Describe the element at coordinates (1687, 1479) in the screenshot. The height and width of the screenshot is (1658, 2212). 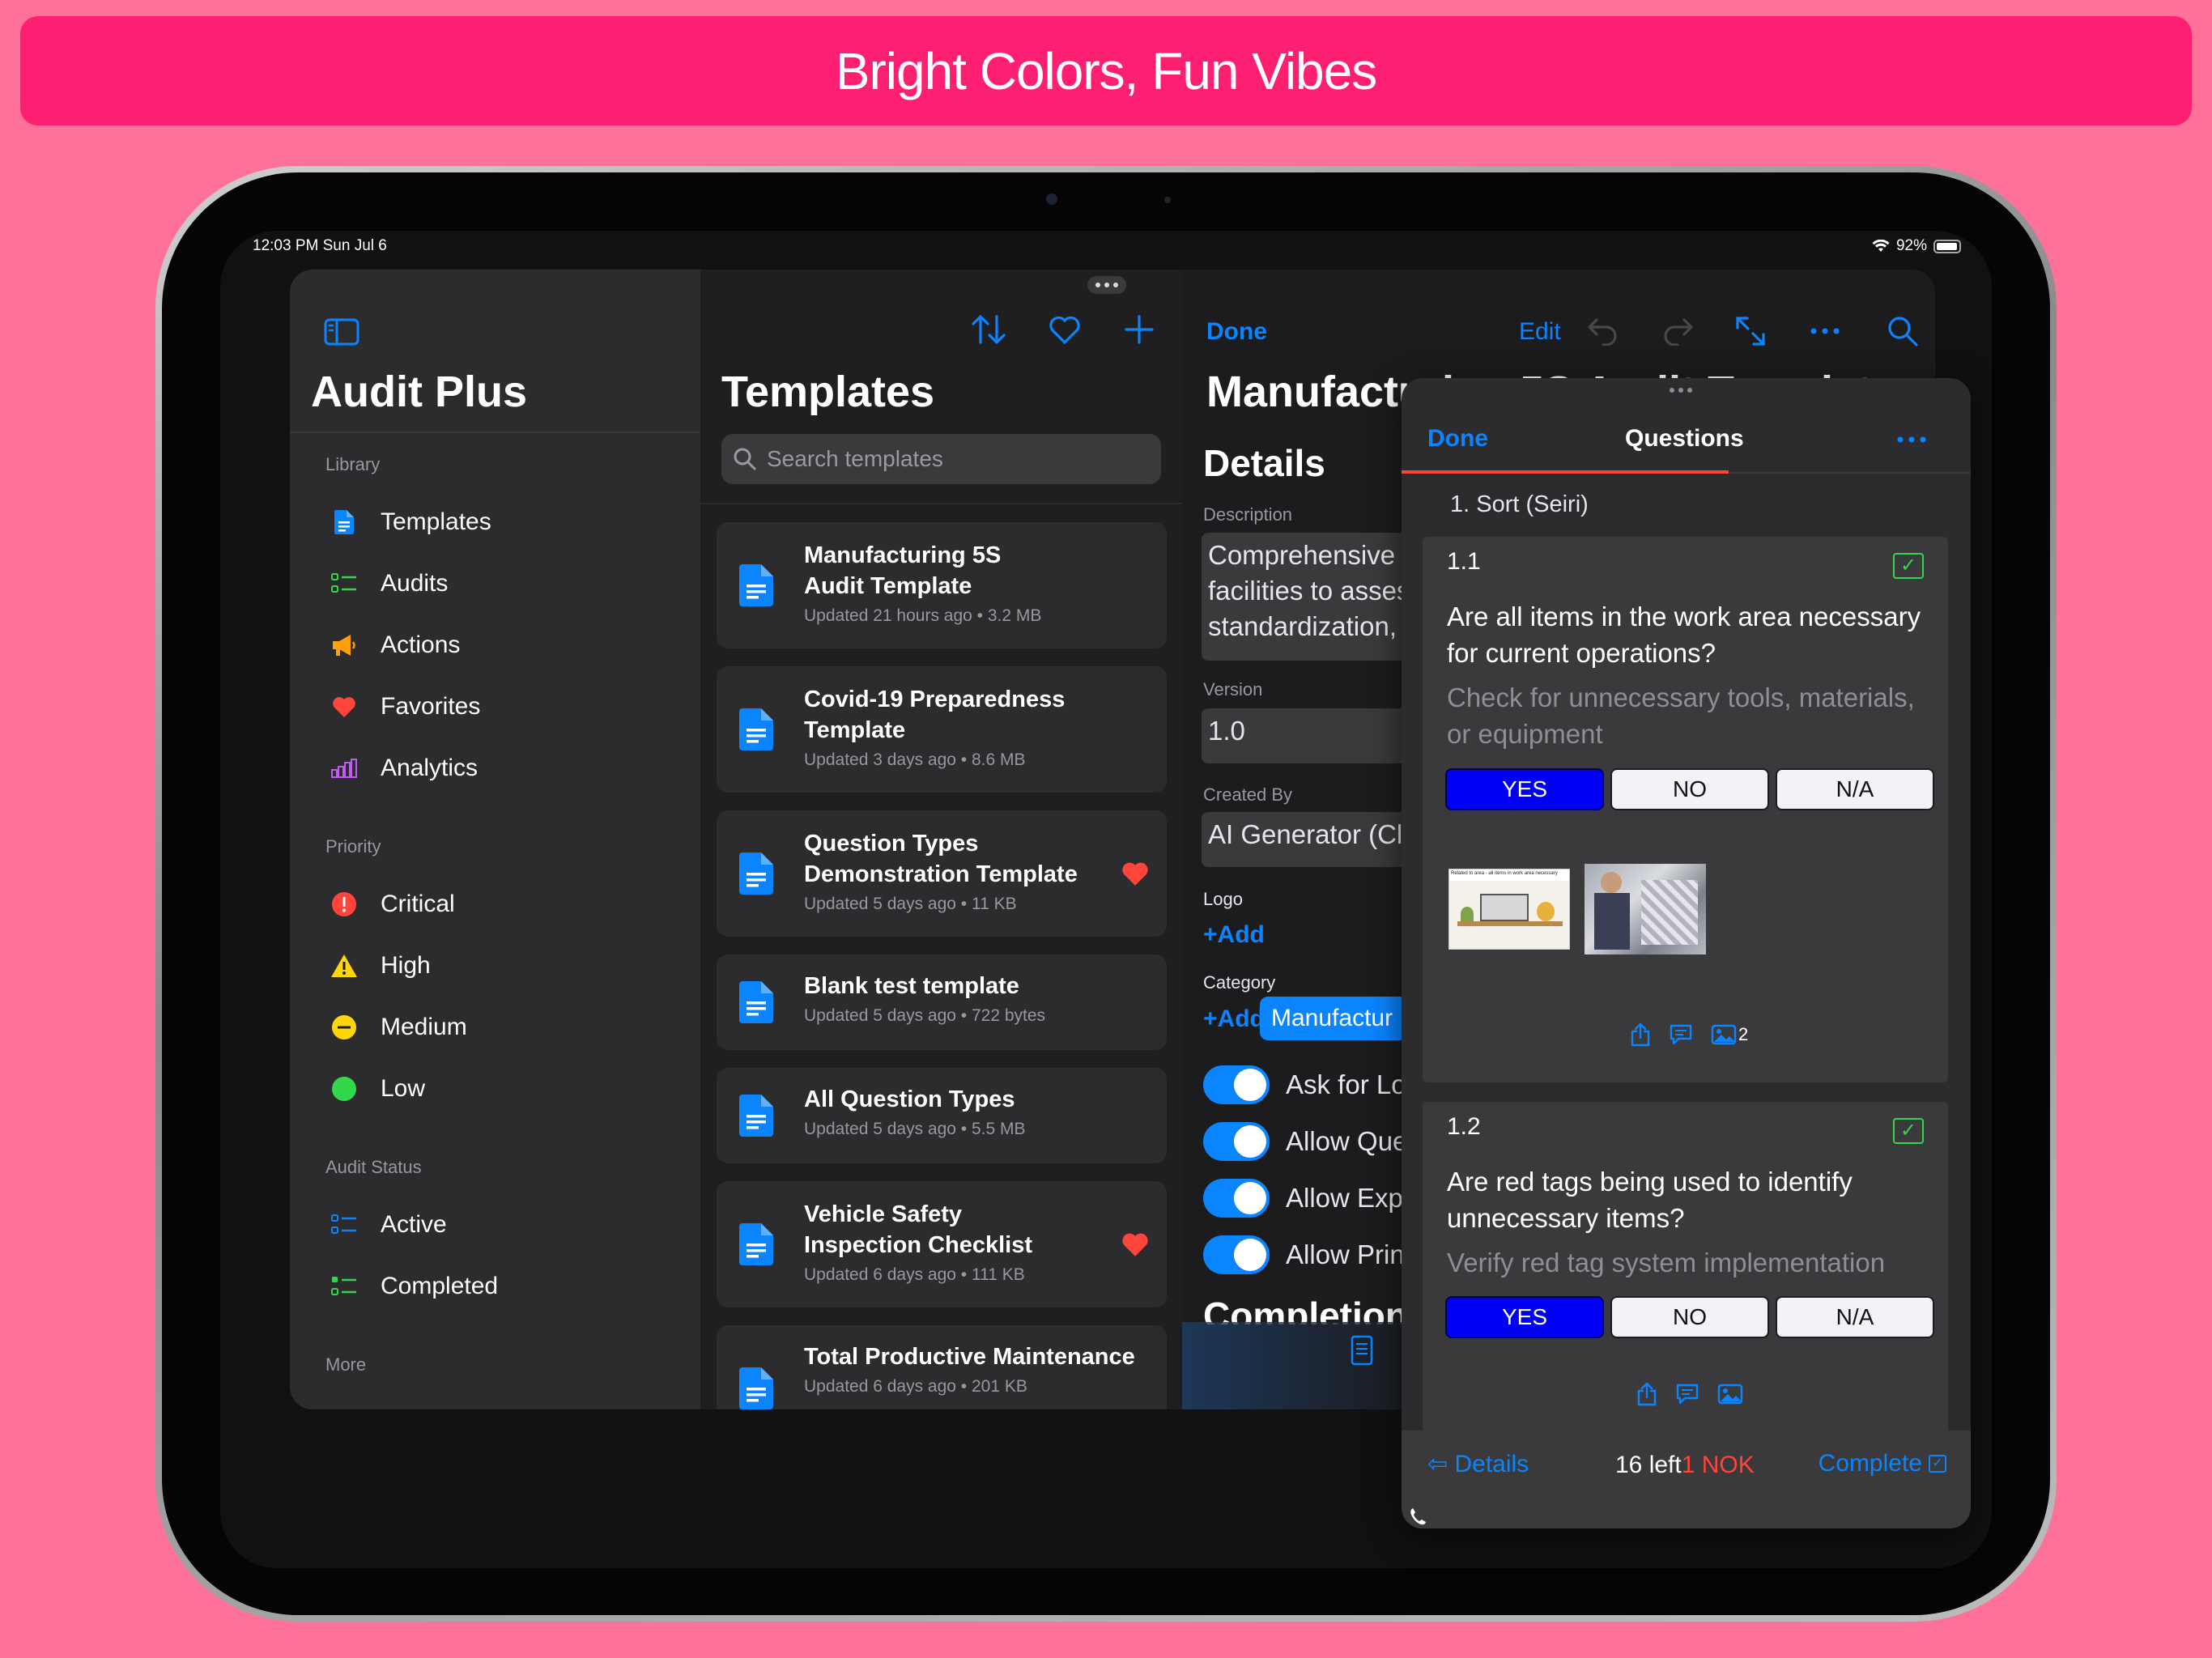
I see `sheet-footer: ⇦ Details 16 left1 NOK Complete ✓` at that location.